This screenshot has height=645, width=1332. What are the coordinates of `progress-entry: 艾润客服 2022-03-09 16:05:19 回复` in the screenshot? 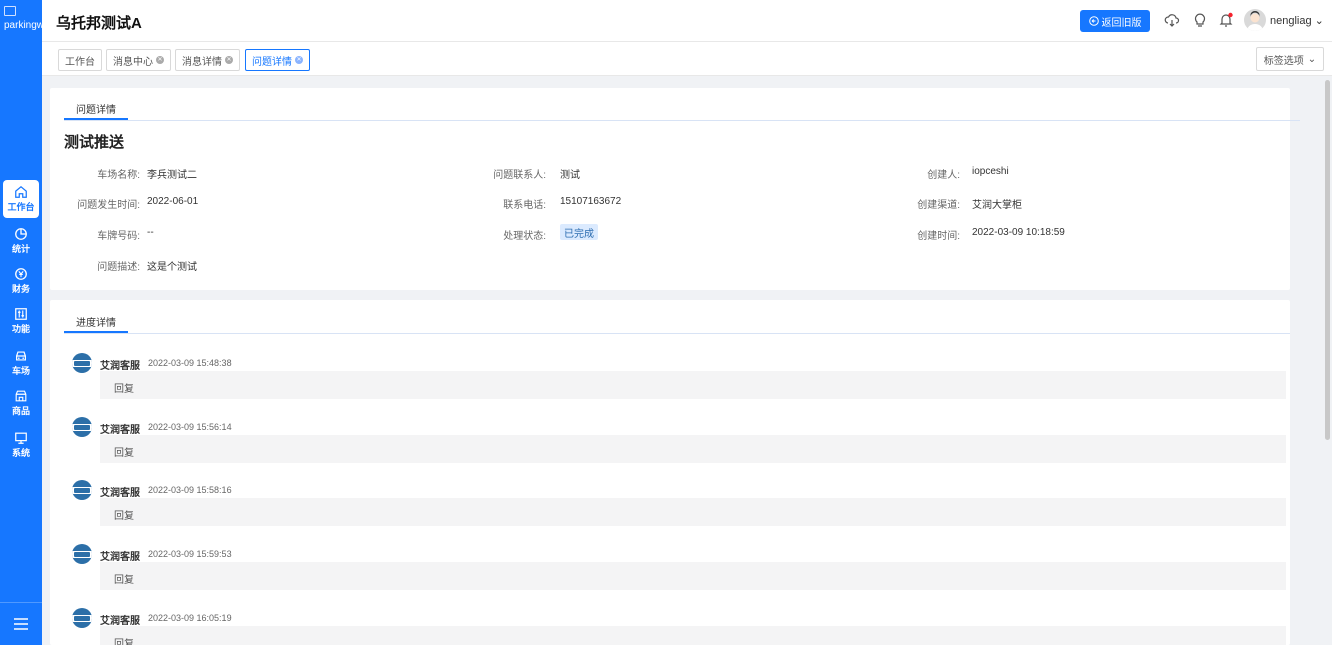 It's located at (680, 626).